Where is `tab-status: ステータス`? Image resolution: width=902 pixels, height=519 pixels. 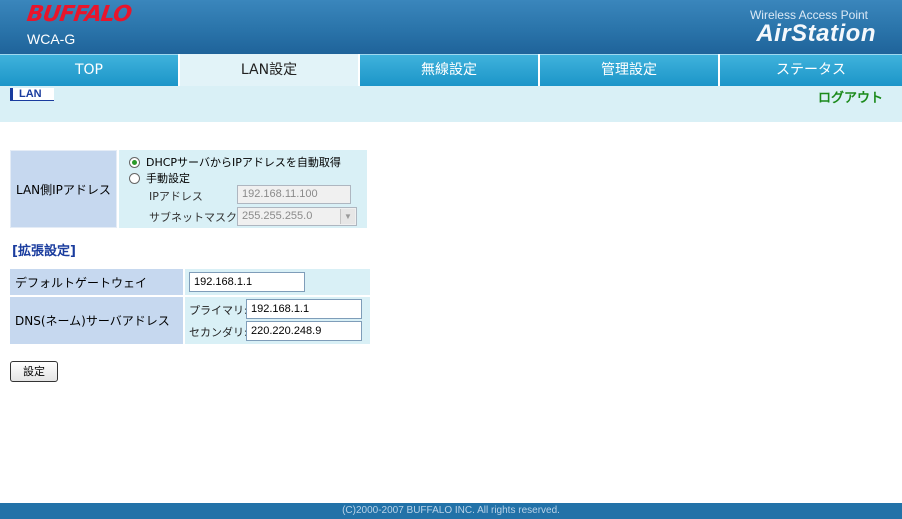 tab-status: ステータス is located at coordinates (811, 70).